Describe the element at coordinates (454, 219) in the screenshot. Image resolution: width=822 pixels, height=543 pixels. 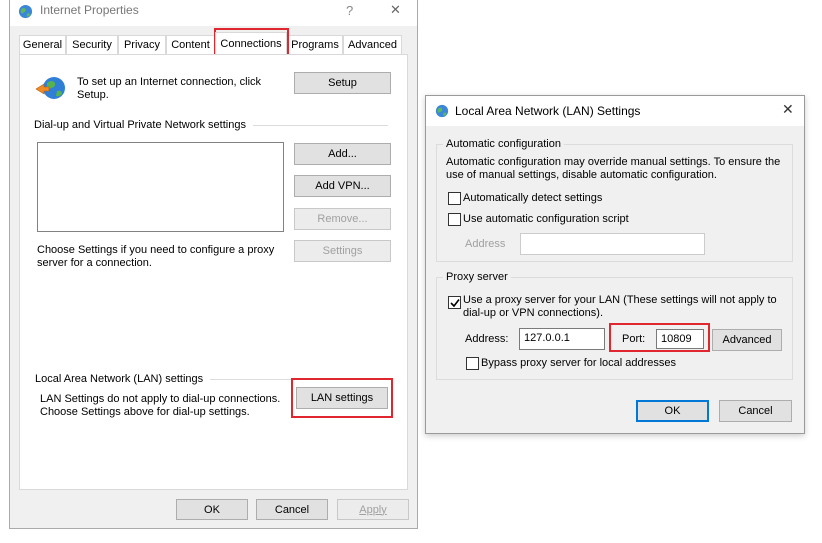
I see `auto-script-checkbox` at that location.